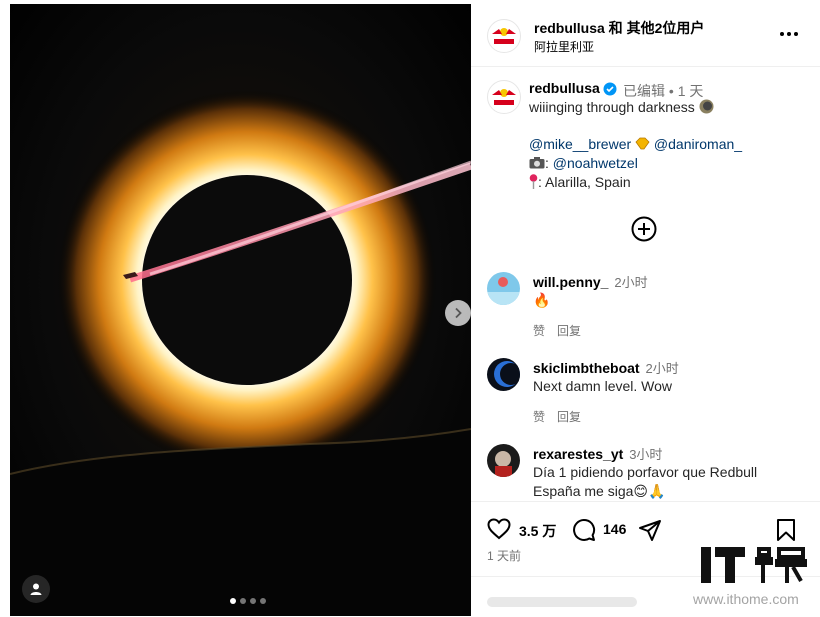 This screenshot has height=617, width=820. I want to click on comment-item: will.penny_ 2小时 🔥 赞 回复, so click(647, 305).